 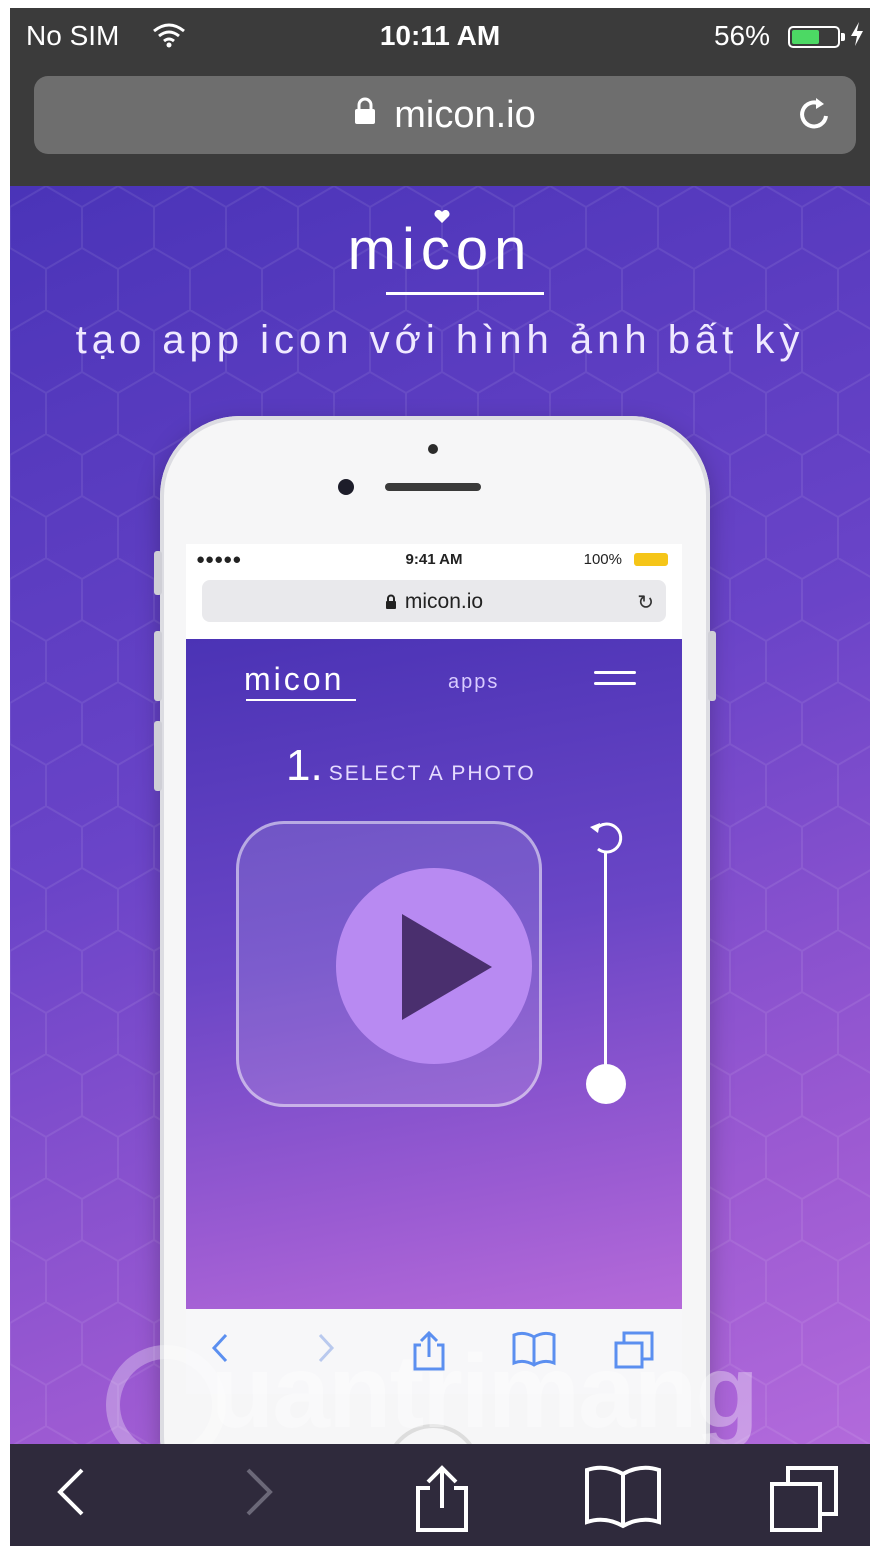 I want to click on status-bar: No SIM 10:11 AM 56%, so click(x=440, y=38).